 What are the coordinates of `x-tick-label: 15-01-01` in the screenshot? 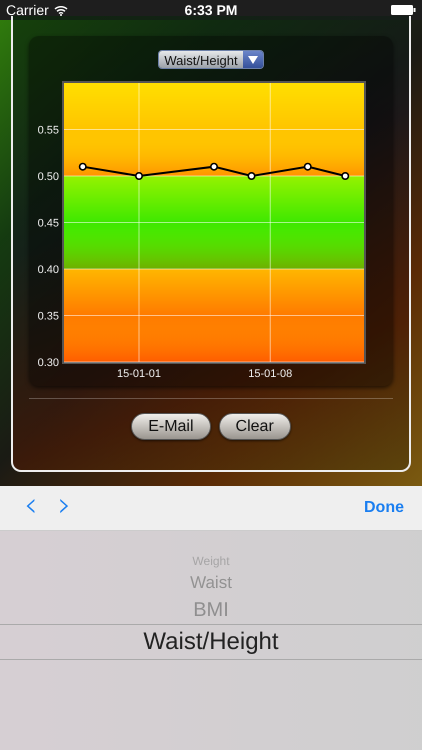 It's located at (139, 374).